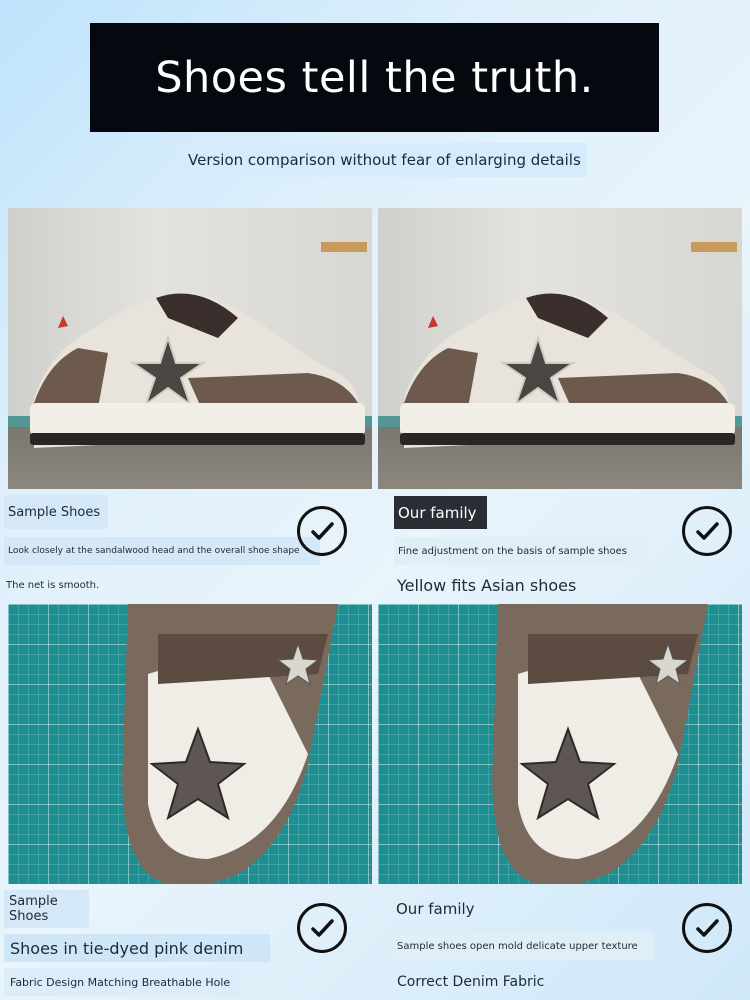 Image resolution: width=750 pixels, height=1000 pixels. I want to click on sample-note: Shoes in tie-dyed pink denim, so click(137, 948).